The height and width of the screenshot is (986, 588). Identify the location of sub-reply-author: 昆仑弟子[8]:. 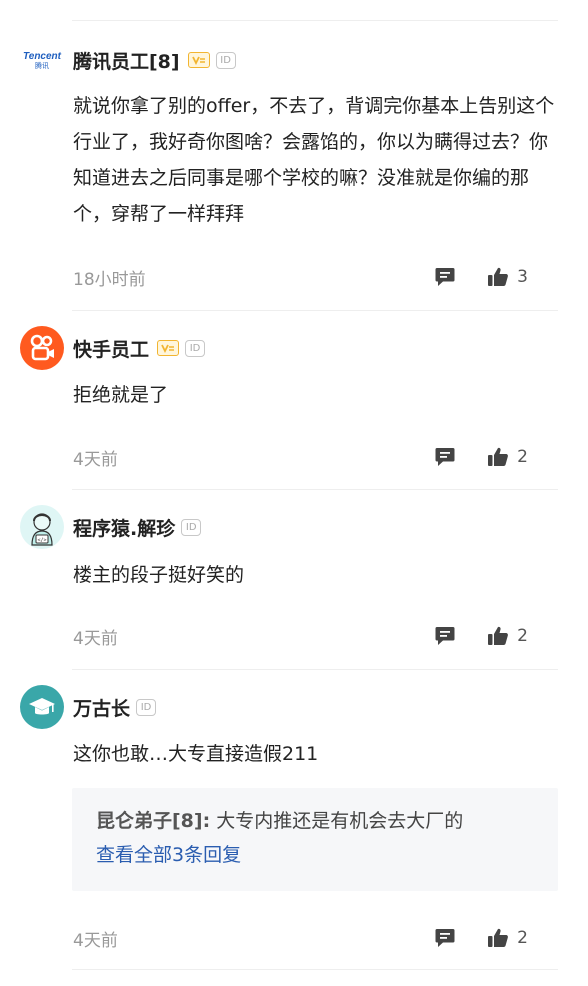
(153, 821).